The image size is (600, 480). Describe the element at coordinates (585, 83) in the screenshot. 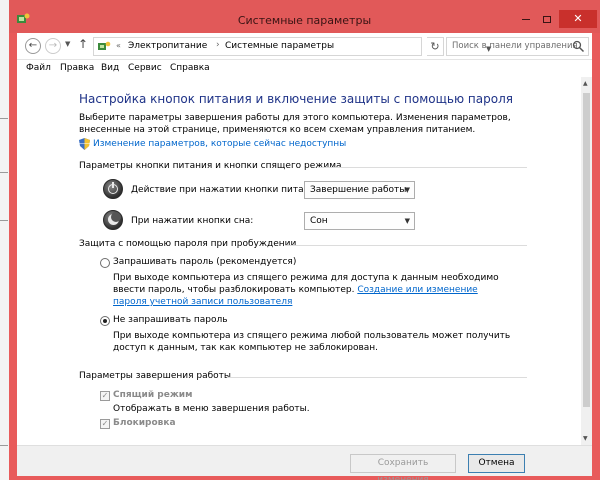

I see `scroll-up-icon: ▲` at that location.